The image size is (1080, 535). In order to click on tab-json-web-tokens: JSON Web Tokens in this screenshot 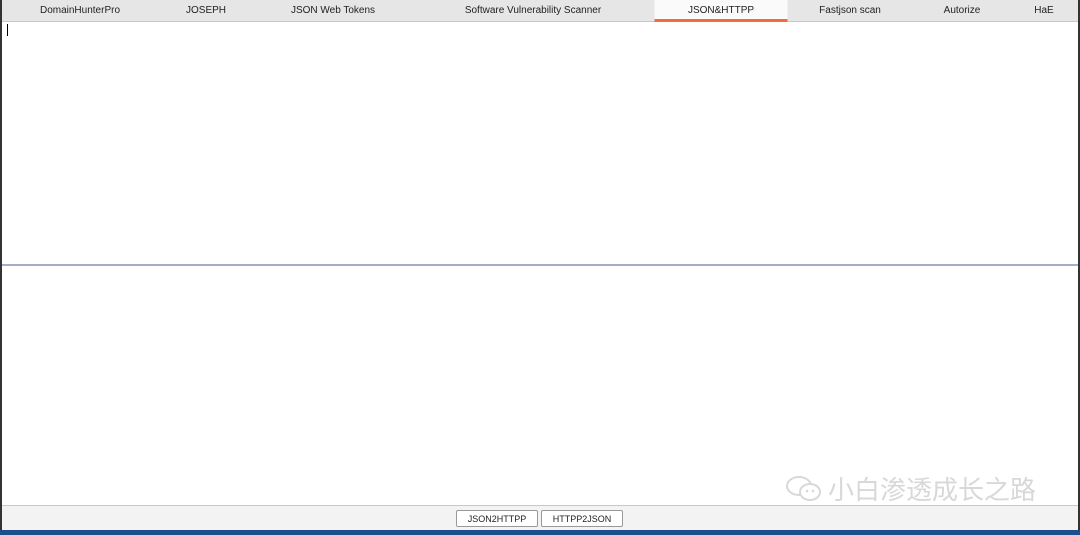, I will do `click(333, 11)`.